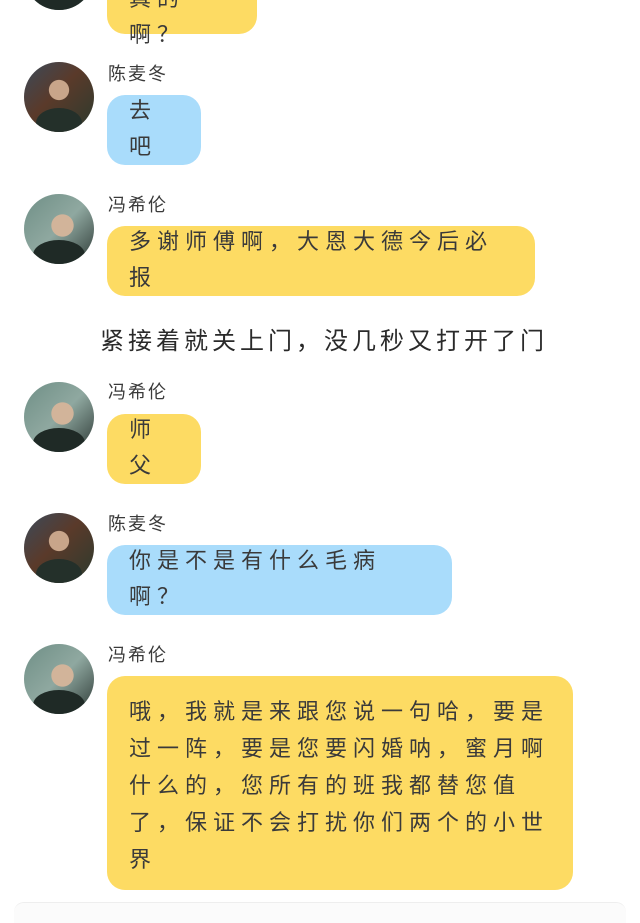  Describe the element at coordinates (154, 130) in the screenshot. I see `chat-bubble: 去吧` at that location.